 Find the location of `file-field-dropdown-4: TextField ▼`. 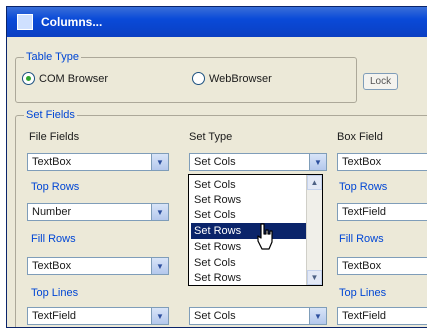

file-field-dropdown-4: TextField ▼ is located at coordinates (98, 316).